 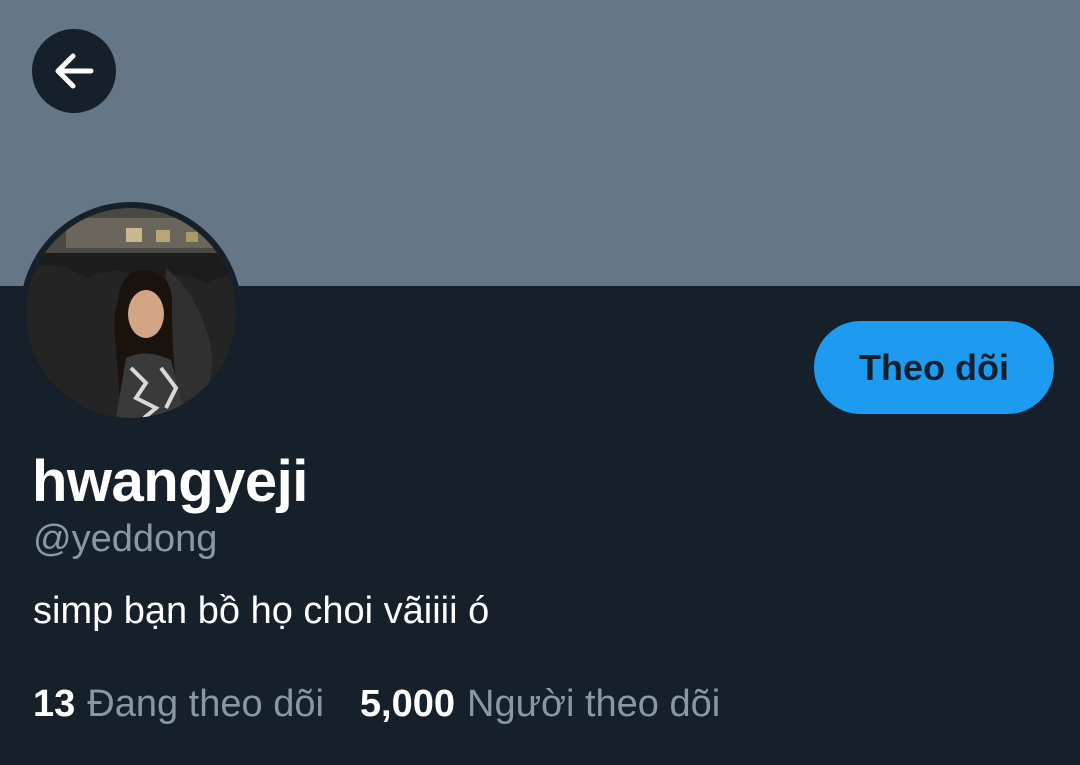 I want to click on followers-count: 5,000, so click(x=407, y=704).